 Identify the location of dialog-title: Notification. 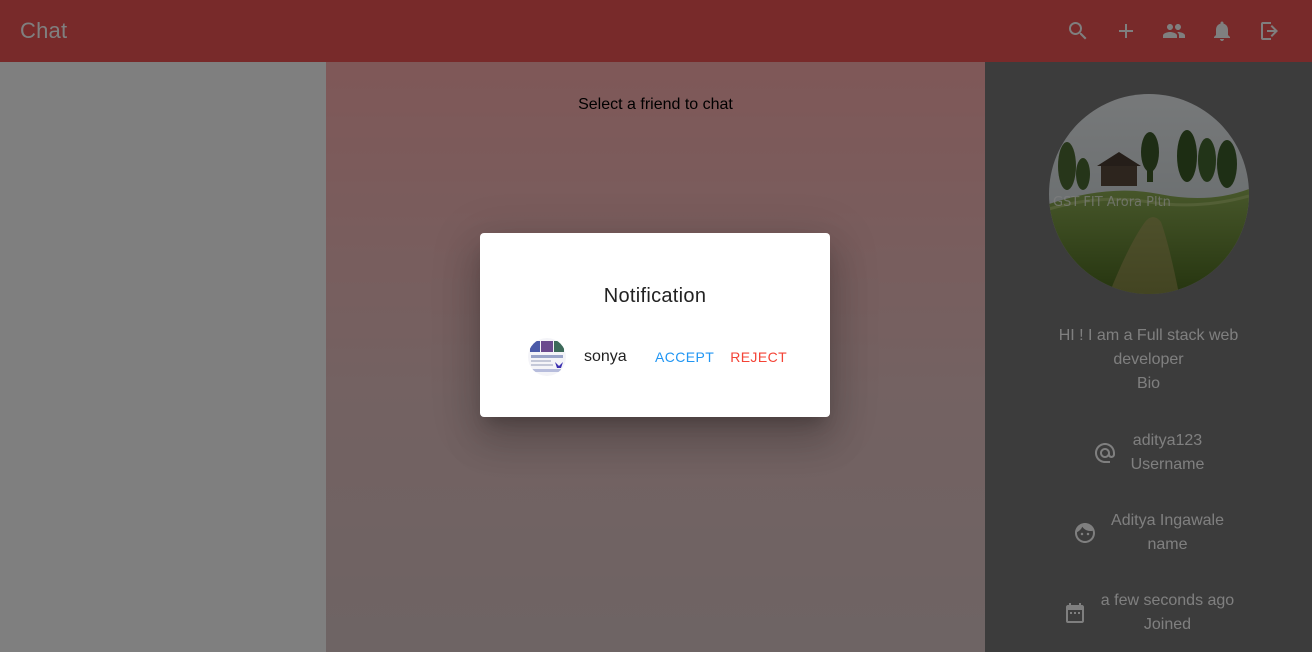
(655, 296).